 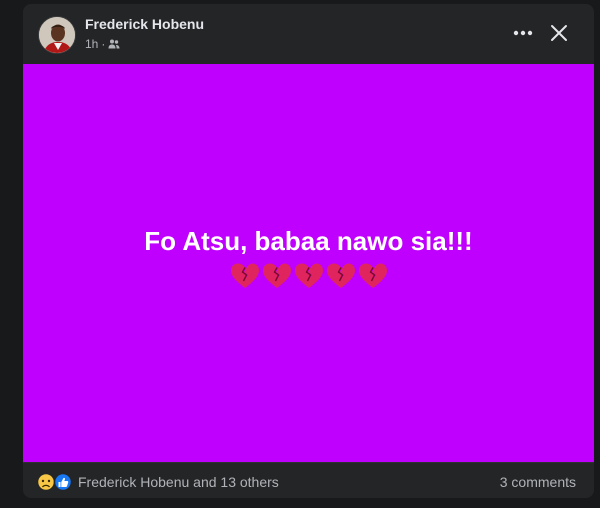 What do you see at coordinates (308, 462) in the screenshot?
I see `footer-divider` at bounding box center [308, 462].